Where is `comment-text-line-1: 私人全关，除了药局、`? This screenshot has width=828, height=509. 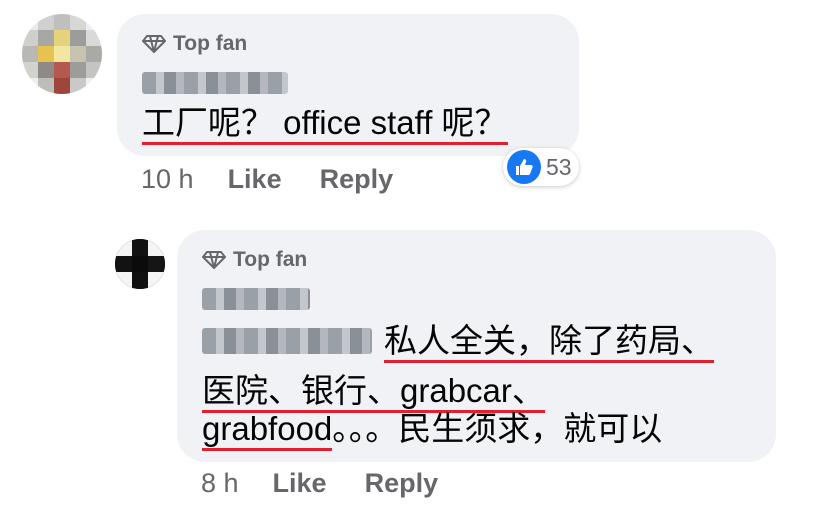 comment-text-line-1: 私人全关，除了药局、 is located at coordinates (549, 341).